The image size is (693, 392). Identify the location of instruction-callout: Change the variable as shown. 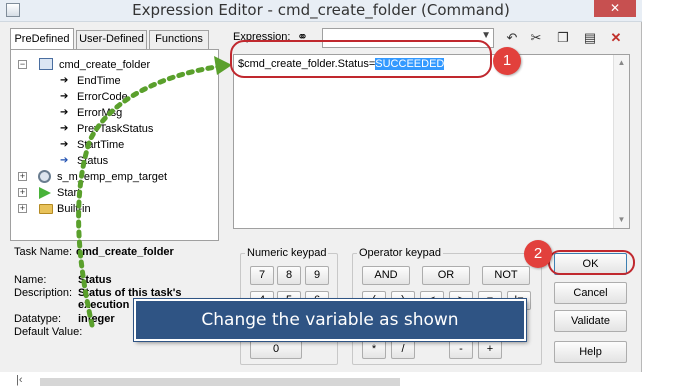
(330, 320).